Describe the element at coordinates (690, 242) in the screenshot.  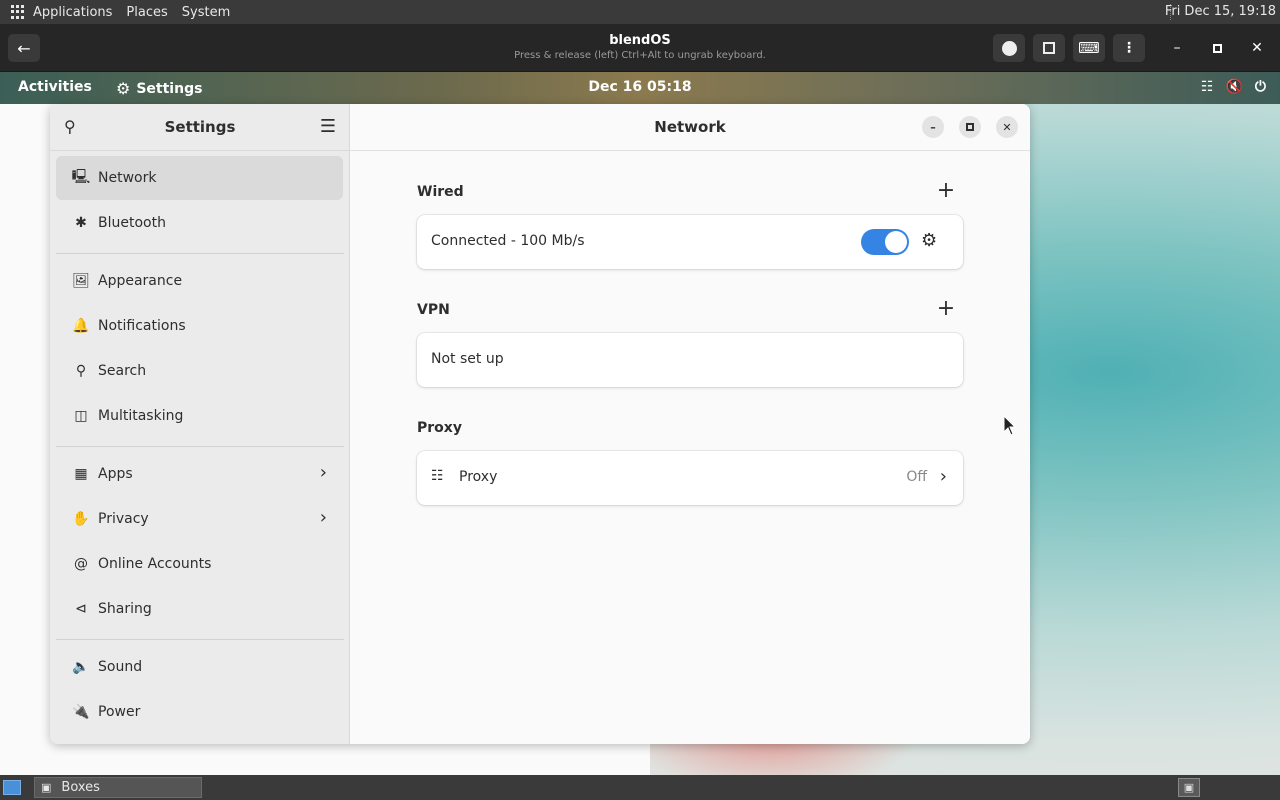
I see `wired-connection-row: Connected - 100 Mb/s ⚙` at that location.